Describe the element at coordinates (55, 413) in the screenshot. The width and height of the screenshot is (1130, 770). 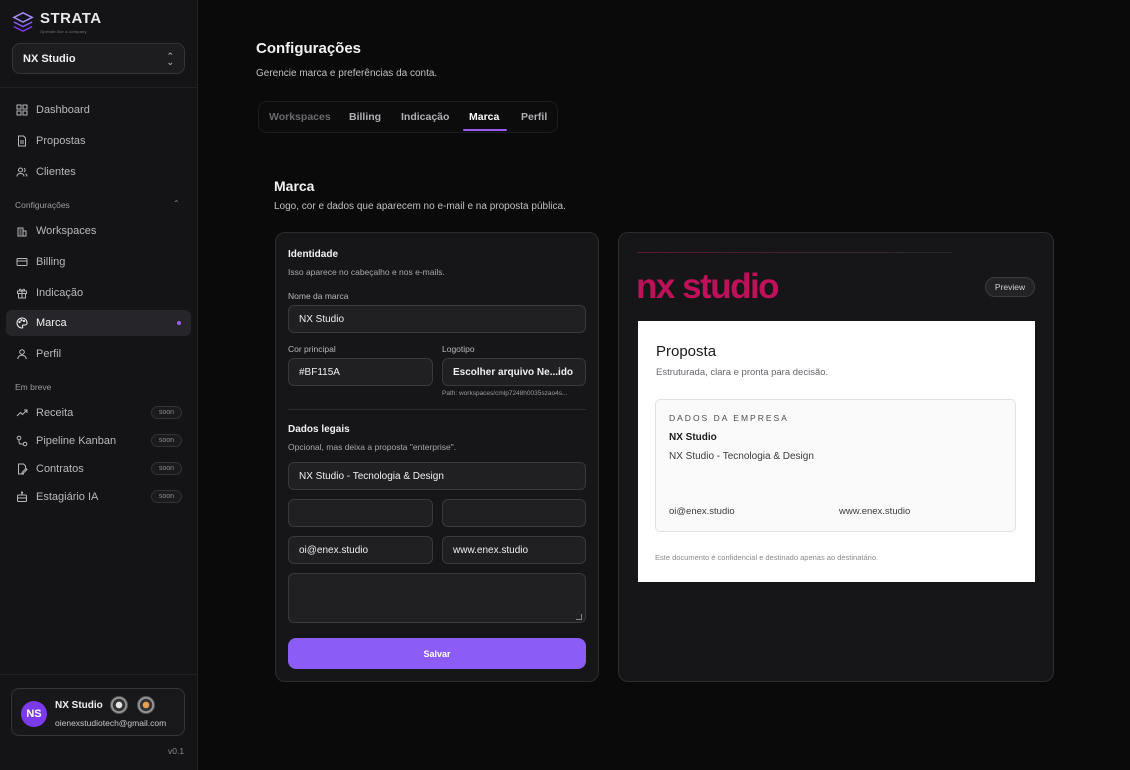
I see `sidebar-item-label: Receita` at that location.